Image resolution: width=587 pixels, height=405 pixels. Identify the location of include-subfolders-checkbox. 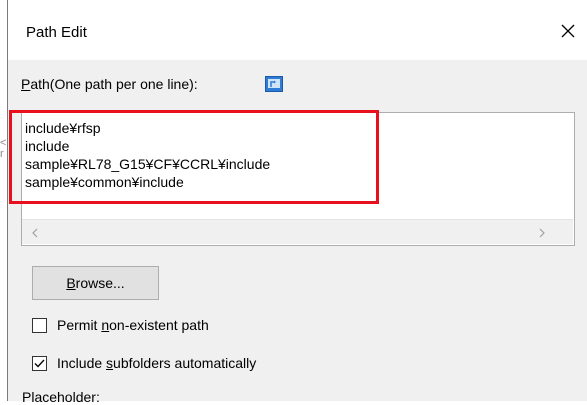
(39, 363).